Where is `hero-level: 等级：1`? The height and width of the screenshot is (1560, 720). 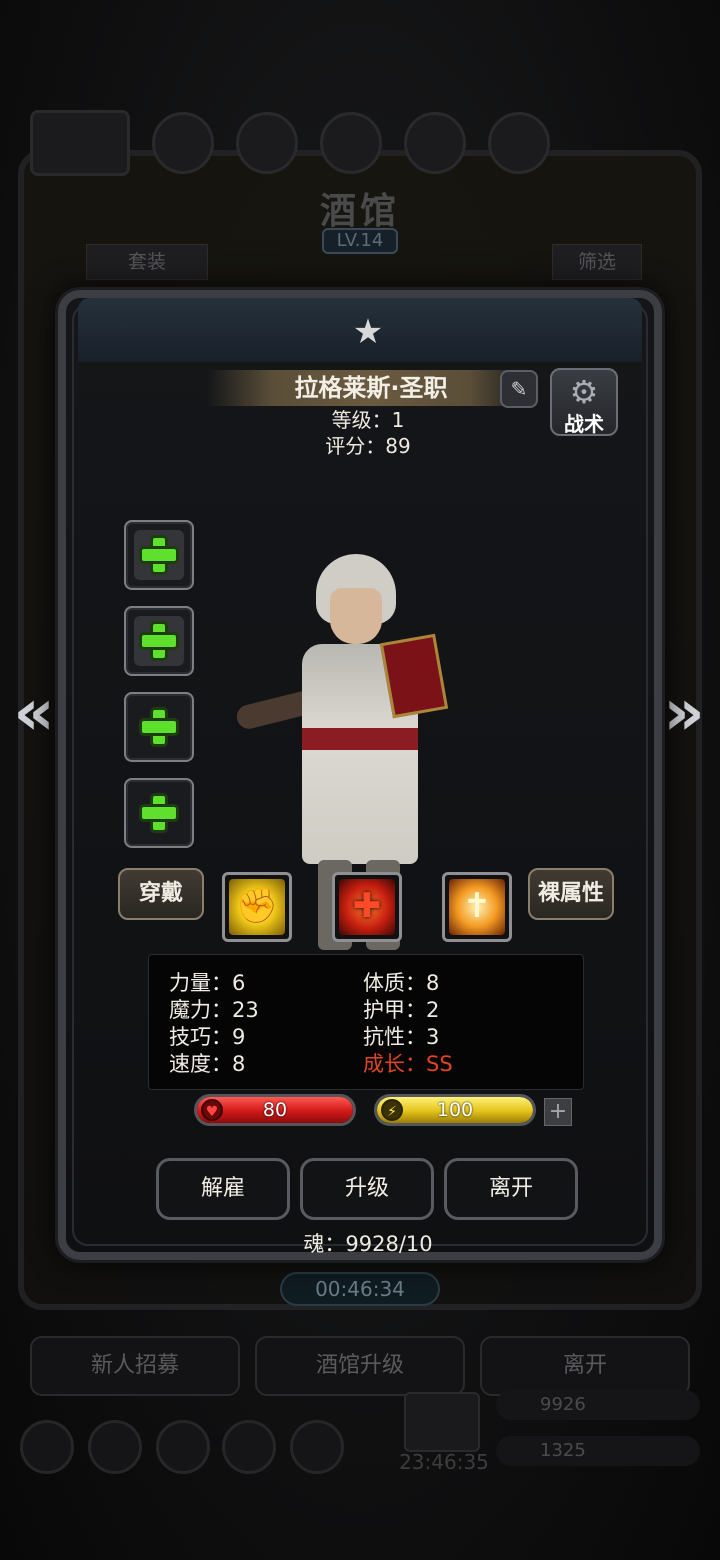
hero-level: 等级：1 is located at coordinates (368, 420).